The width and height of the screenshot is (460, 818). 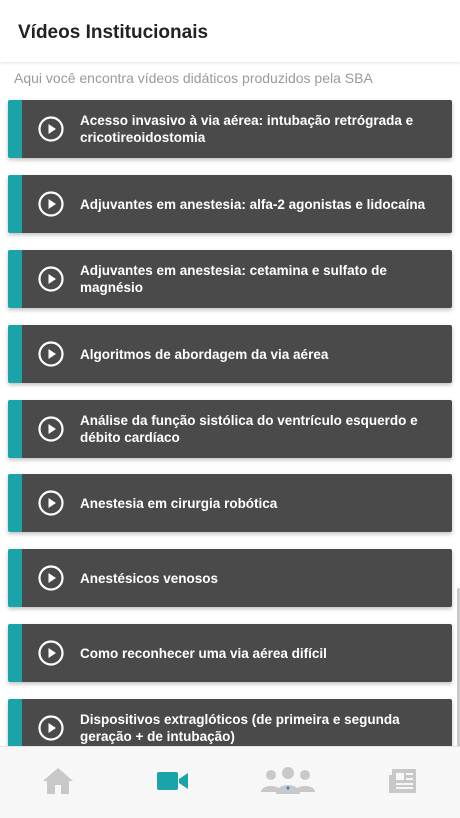 I want to click on video-title: Algoritmos de abordagem da via aérea, so click(x=204, y=354).